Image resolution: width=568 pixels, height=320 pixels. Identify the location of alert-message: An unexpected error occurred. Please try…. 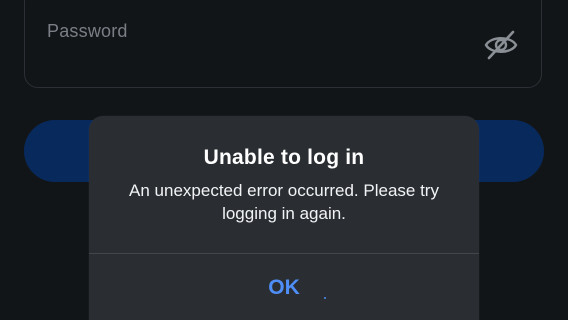
(284, 202).